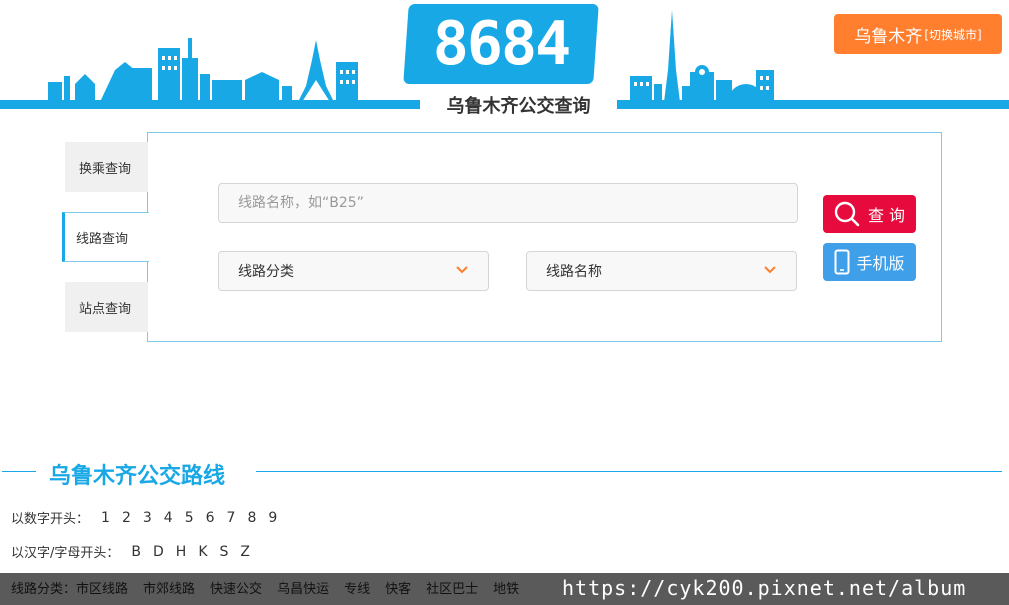  Describe the element at coordinates (168, 518) in the screenshot. I see `digit-link: 4` at that location.